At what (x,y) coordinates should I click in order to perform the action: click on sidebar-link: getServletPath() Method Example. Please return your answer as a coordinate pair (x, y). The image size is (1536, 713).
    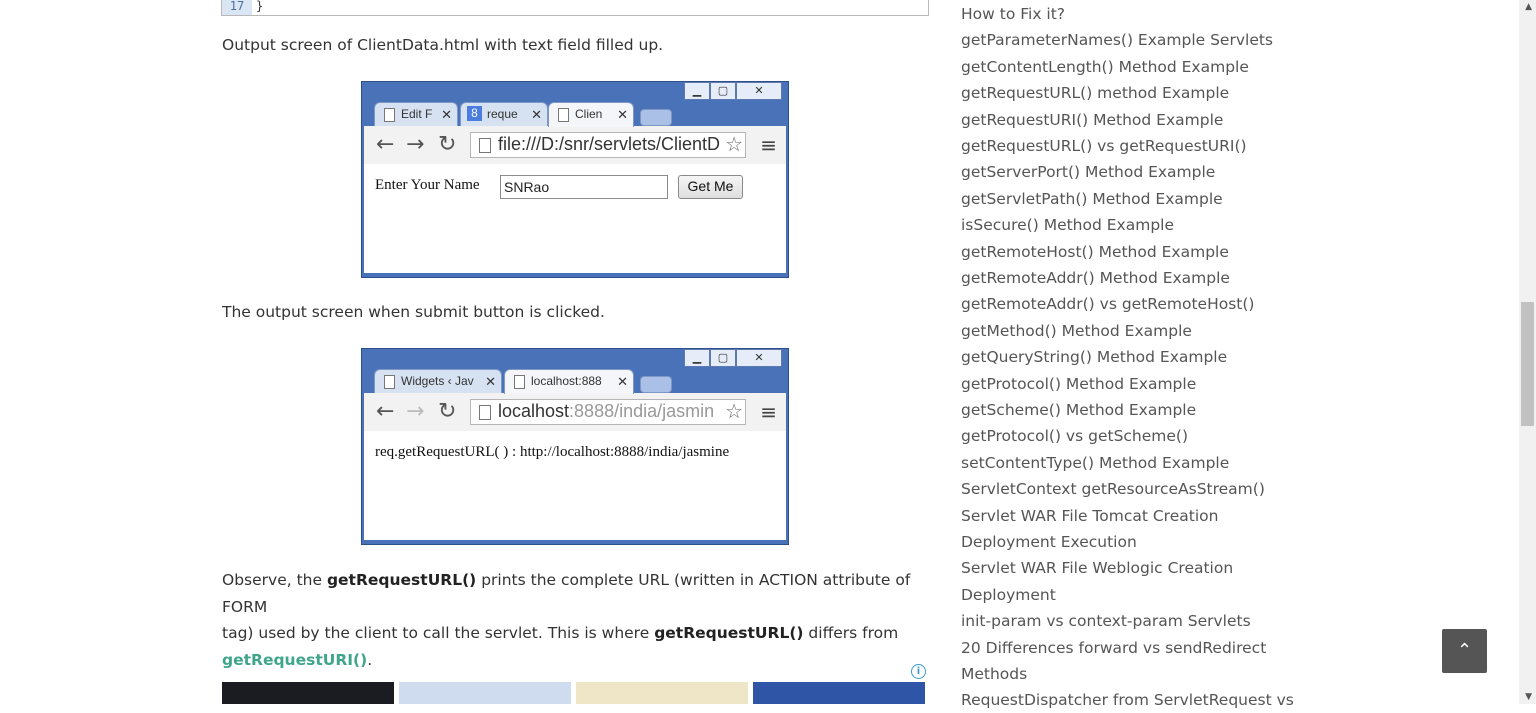
    Looking at the image, I should click on (1092, 199).